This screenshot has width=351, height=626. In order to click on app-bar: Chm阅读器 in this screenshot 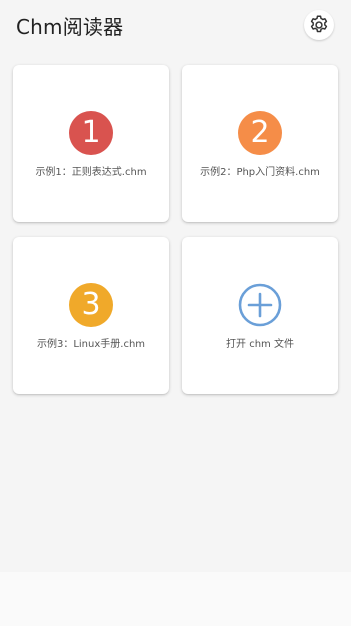, I will do `click(175, 26)`.